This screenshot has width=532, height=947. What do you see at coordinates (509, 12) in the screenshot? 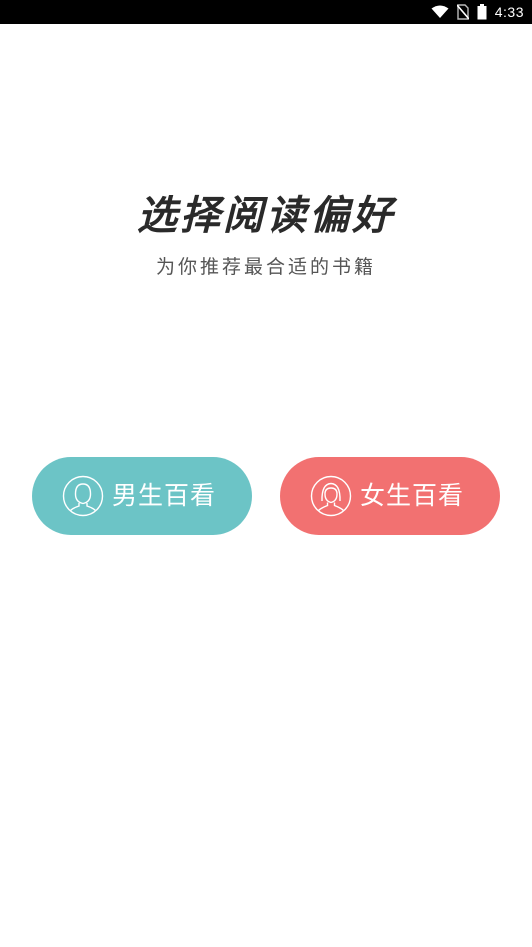
I see `status-time: 4:33` at bounding box center [509, 12].